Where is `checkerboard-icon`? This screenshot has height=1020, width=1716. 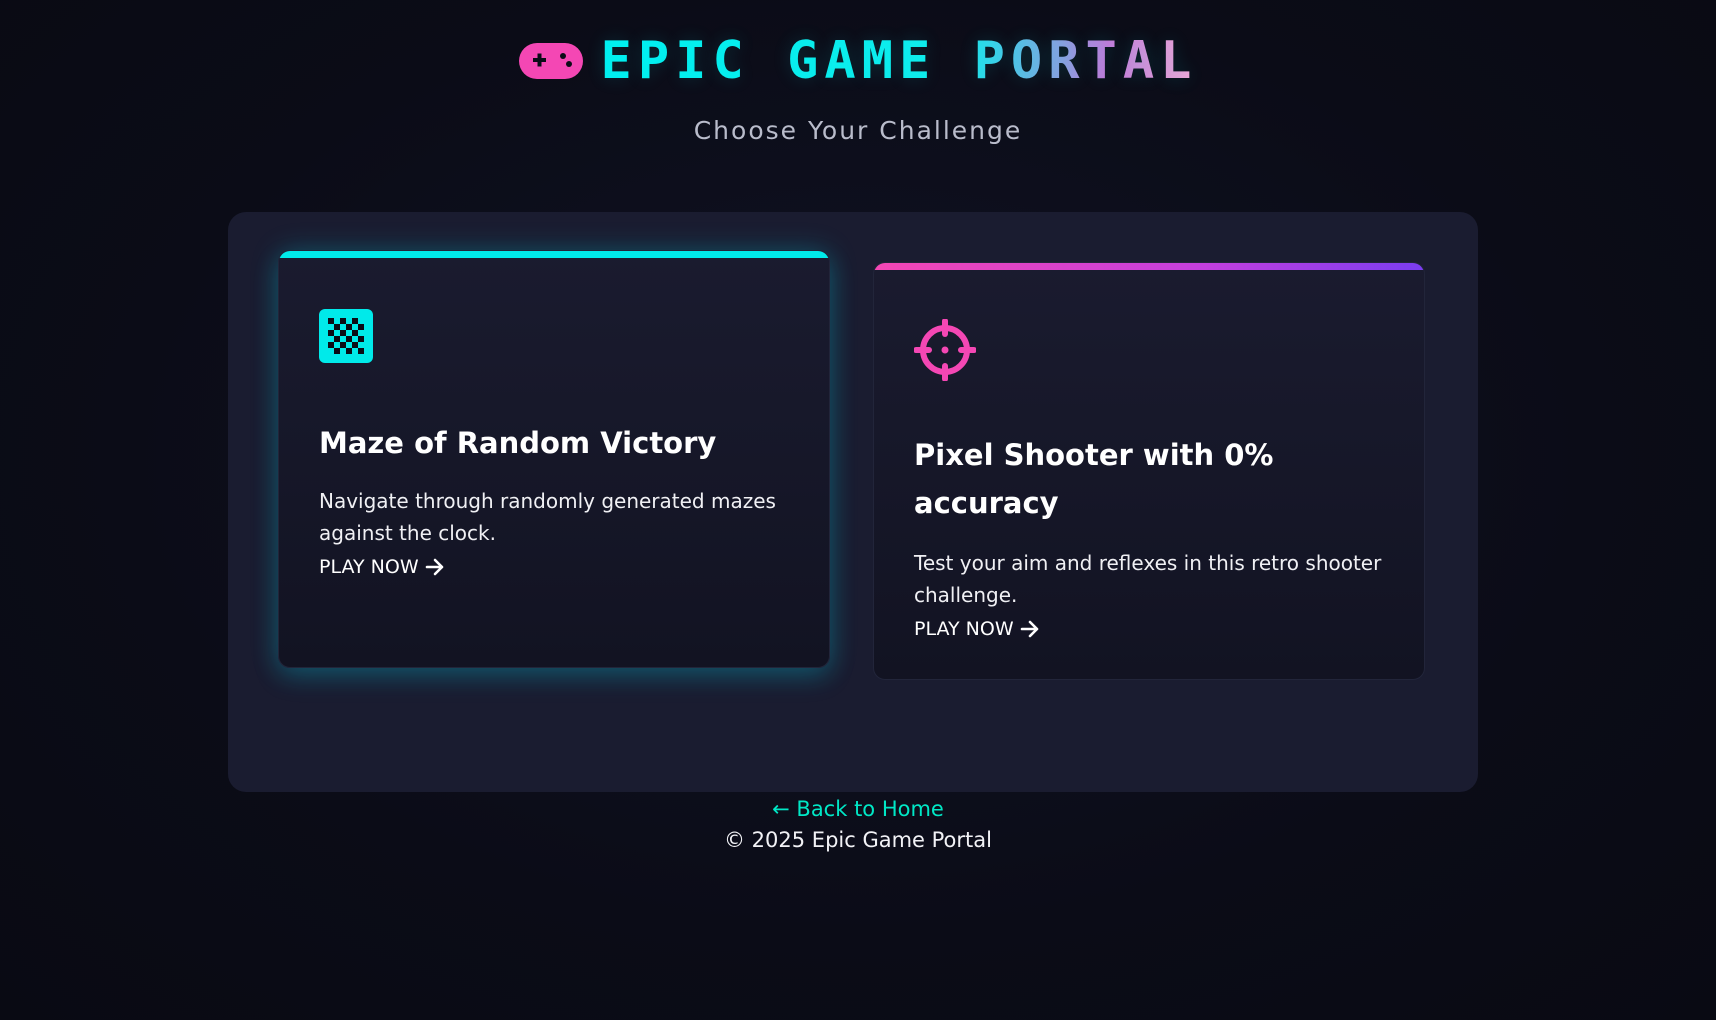
checkerboard-icon is located at coordinates (346, 336).